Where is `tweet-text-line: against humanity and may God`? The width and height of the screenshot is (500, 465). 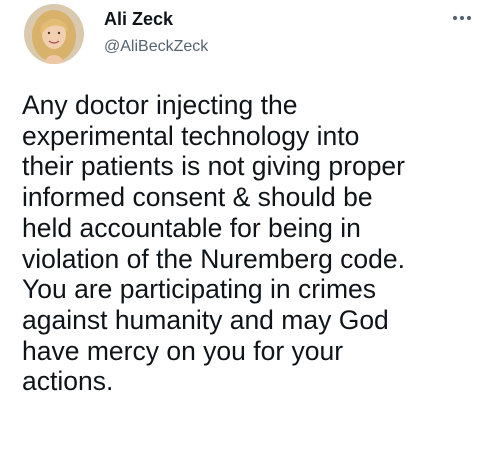 tweet-text-line: against humanity and may God is located at coordinates (205, 319).